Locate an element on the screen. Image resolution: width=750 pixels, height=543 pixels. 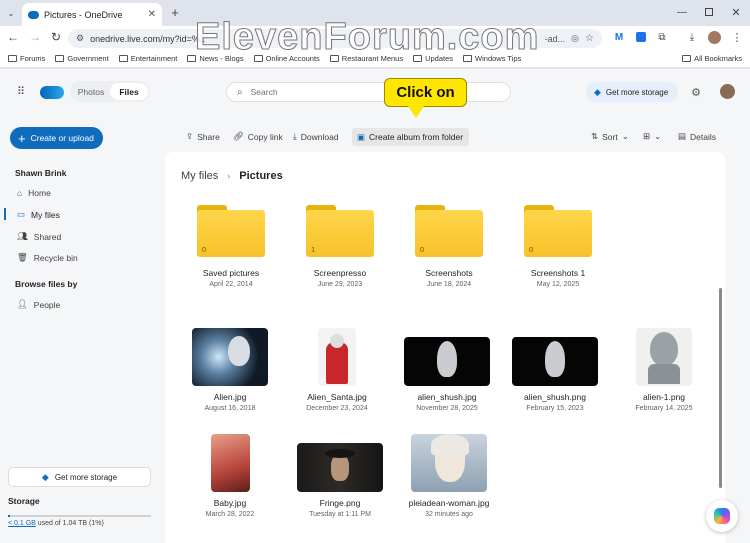
tab-photos: Photos is located at coordinates (91, 91).